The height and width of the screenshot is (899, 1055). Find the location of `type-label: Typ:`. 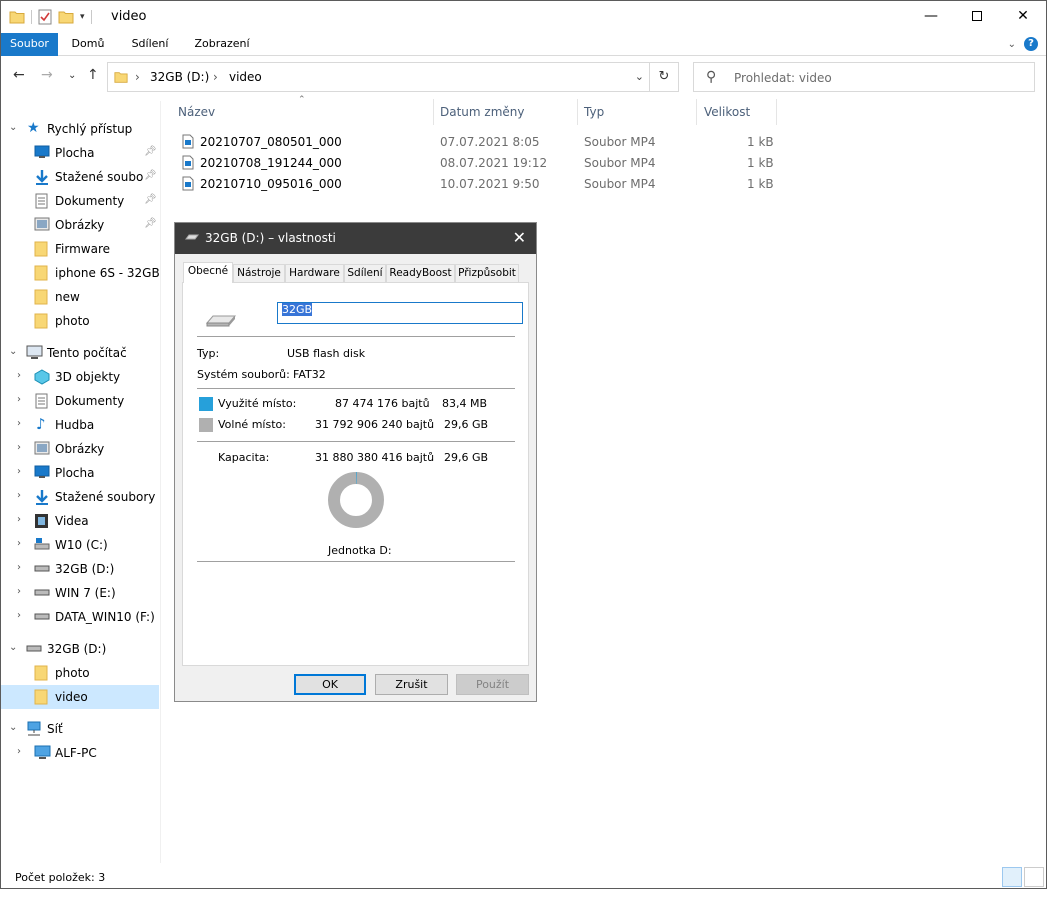

type-label: Typ: is located at coordinates (208, 353).